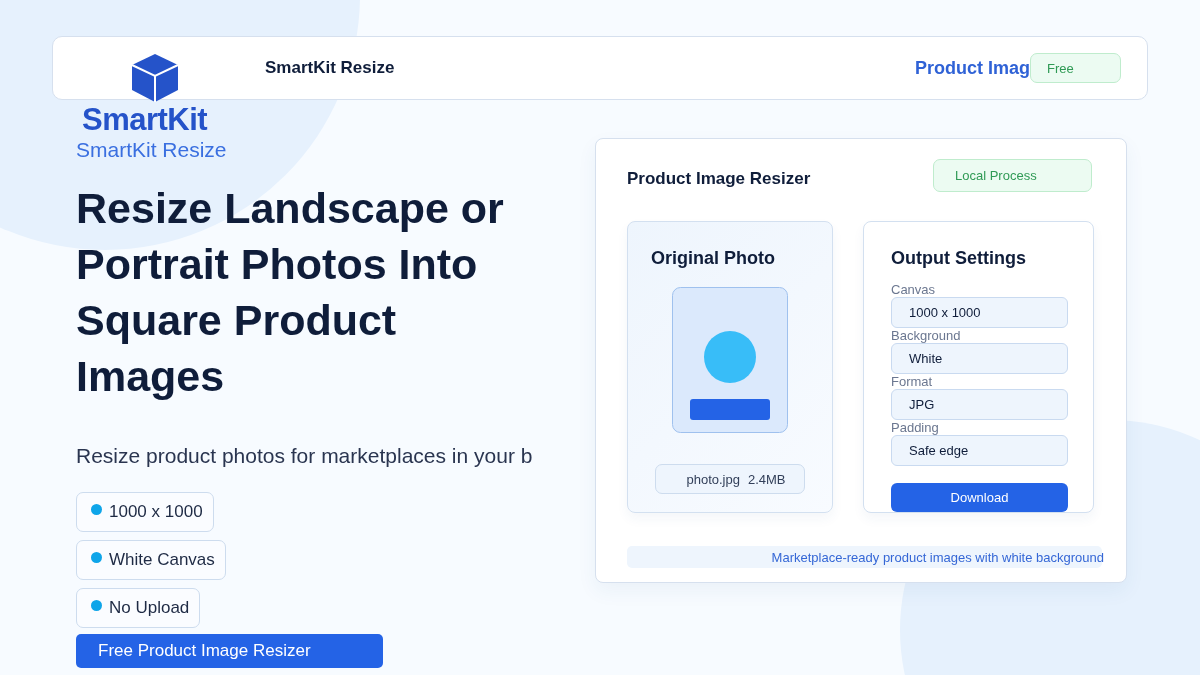 The height and width of the screenshot is (675, 1200). I want to click on field-label: Background, so click(926, 336).